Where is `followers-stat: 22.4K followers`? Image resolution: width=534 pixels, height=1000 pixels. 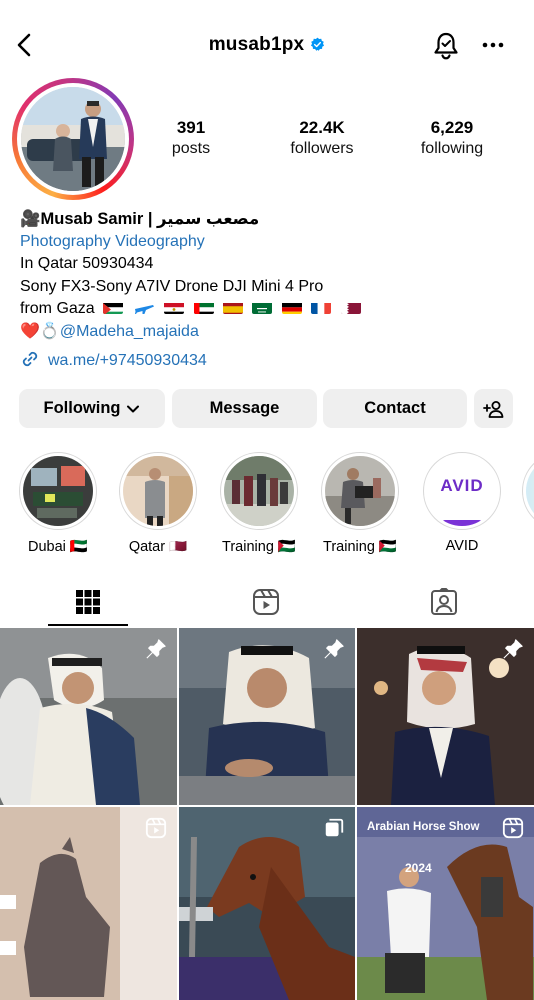
followers-stat: 22.4K followers is located at coordinates (322, 139).